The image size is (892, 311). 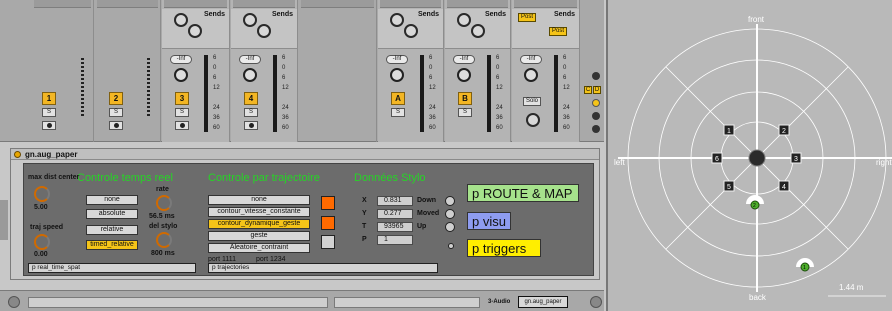 I want to click on t-value: 93965, so click(x=395, y=227).